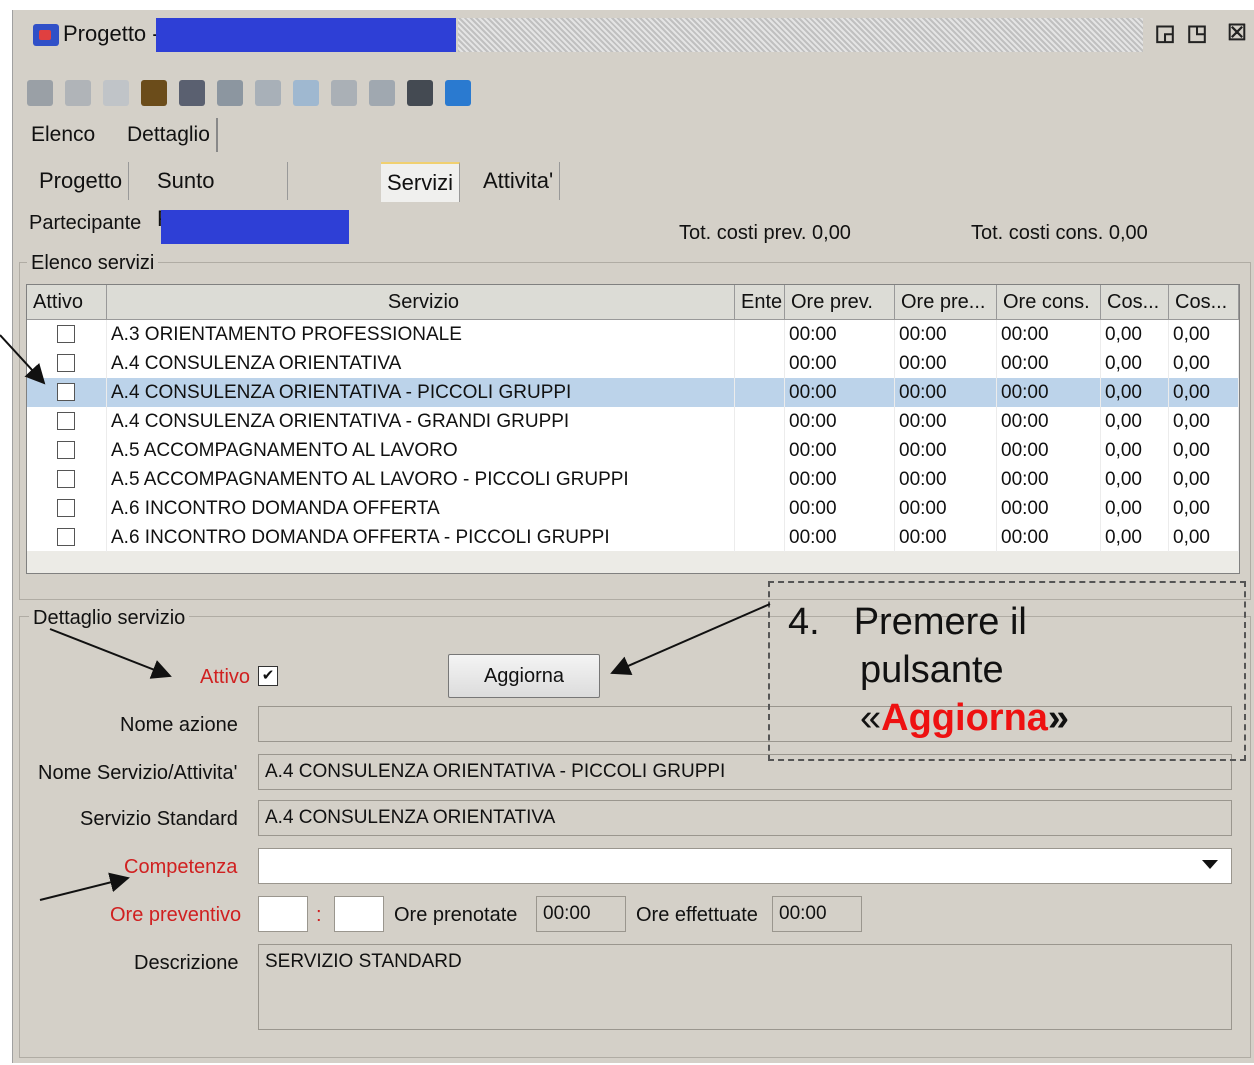  What do you see at coordinates (1210, 864) in the screenshot?
I see `chevron-down-icon` at bounding box center [1210, 864].